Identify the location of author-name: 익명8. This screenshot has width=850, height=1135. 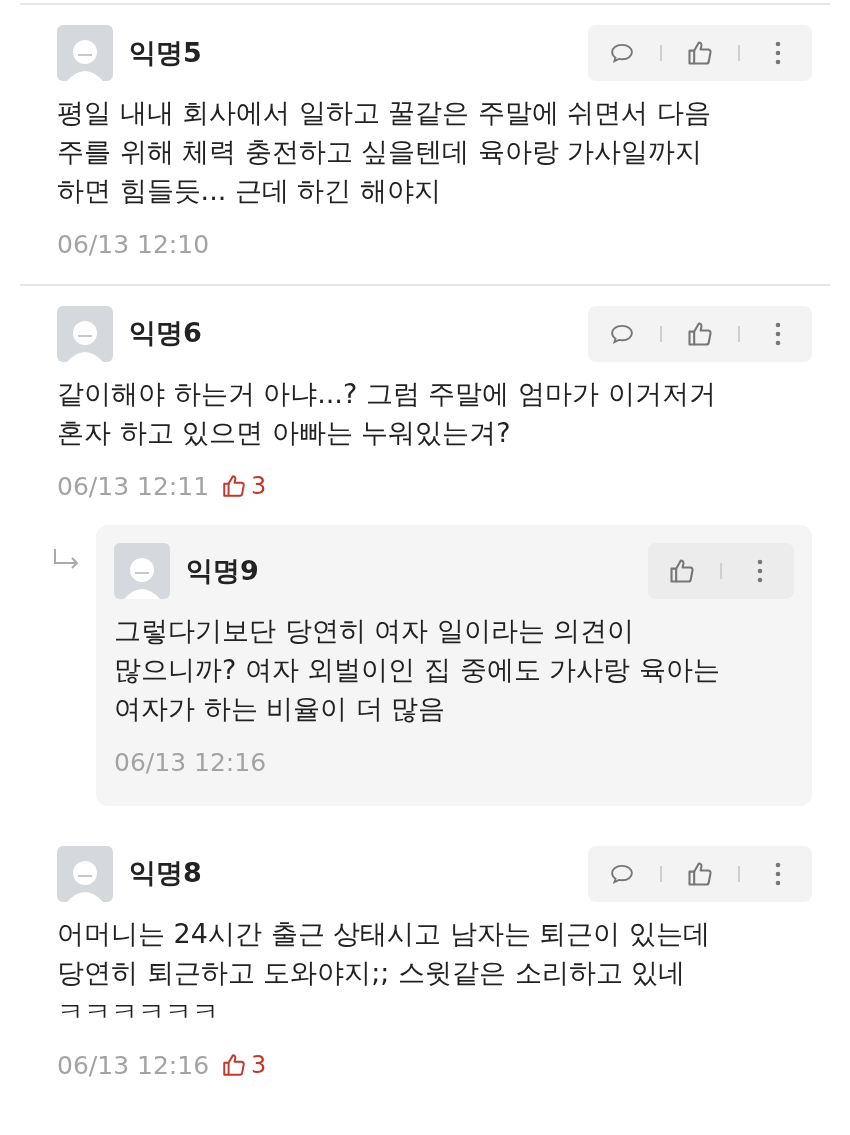
(166, 873).